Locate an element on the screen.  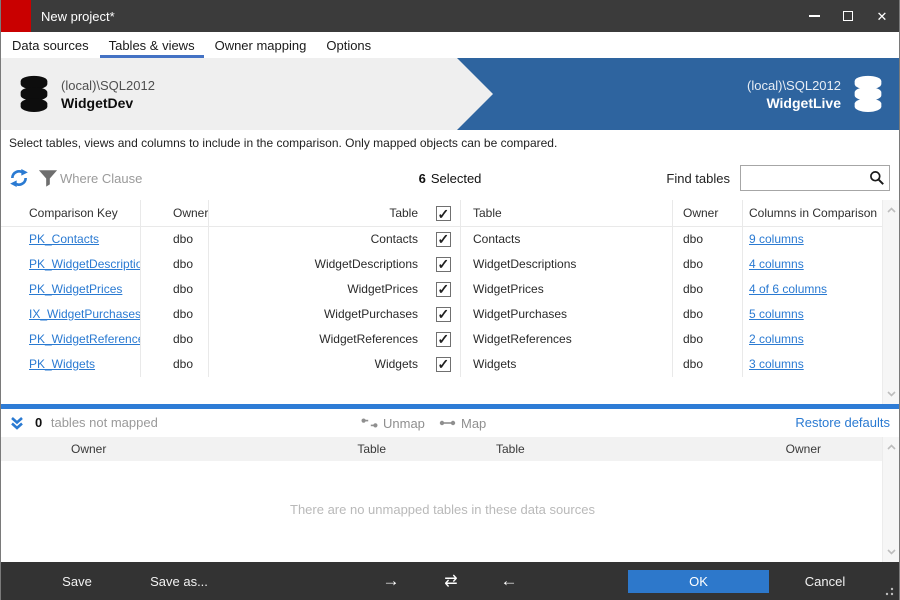
header-checkbox-cell is located at coordinates (443, 213).